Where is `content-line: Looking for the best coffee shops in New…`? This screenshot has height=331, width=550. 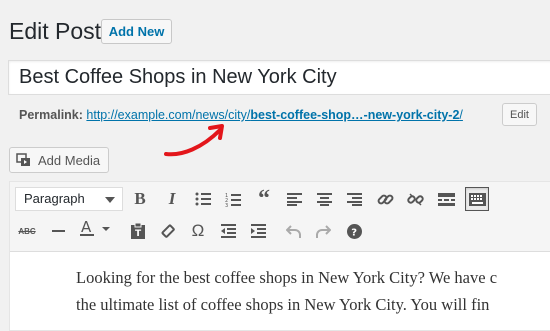
content-line: Looking for the best coffee shops in New… is located at coordinates (287, 277).